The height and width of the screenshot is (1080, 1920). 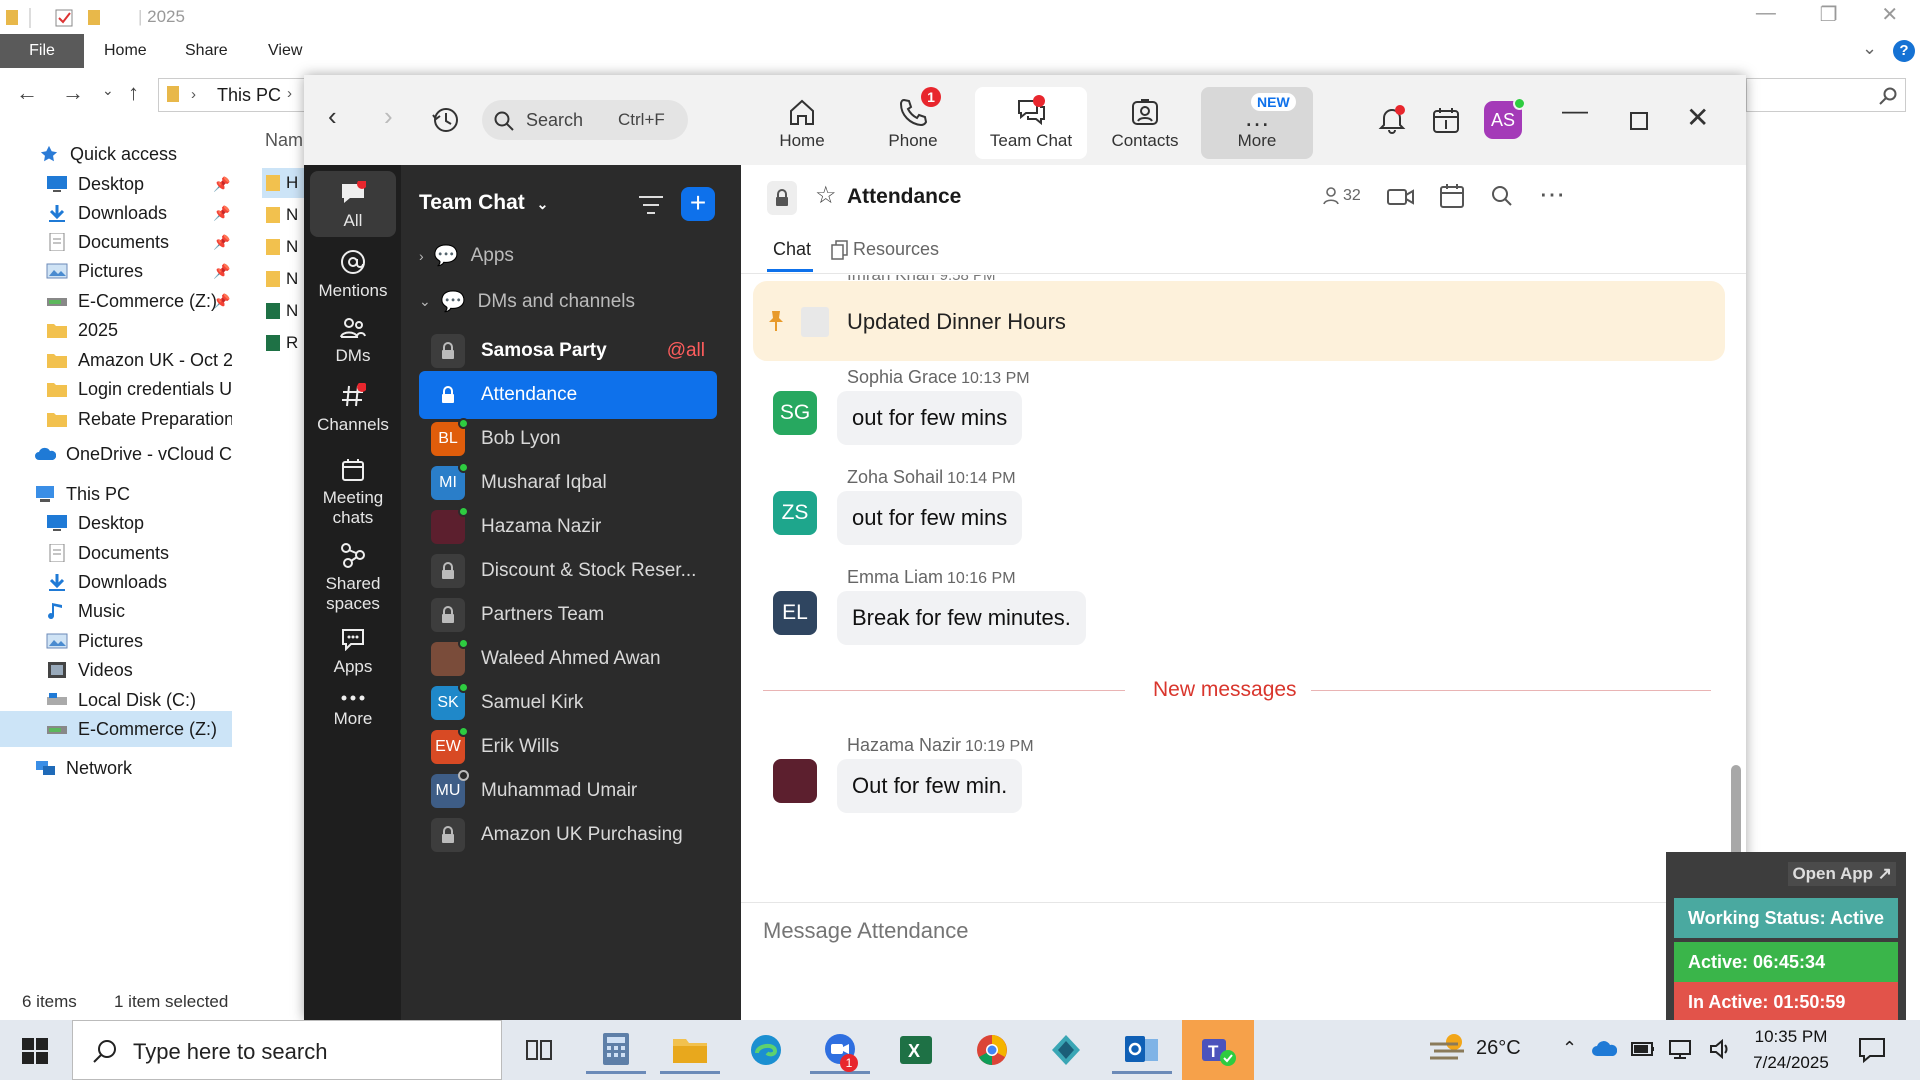 What do you see at coordinates (540, 1050) in the screenshot?
I see `task-view-icon` at bounding box center [540, 1050].